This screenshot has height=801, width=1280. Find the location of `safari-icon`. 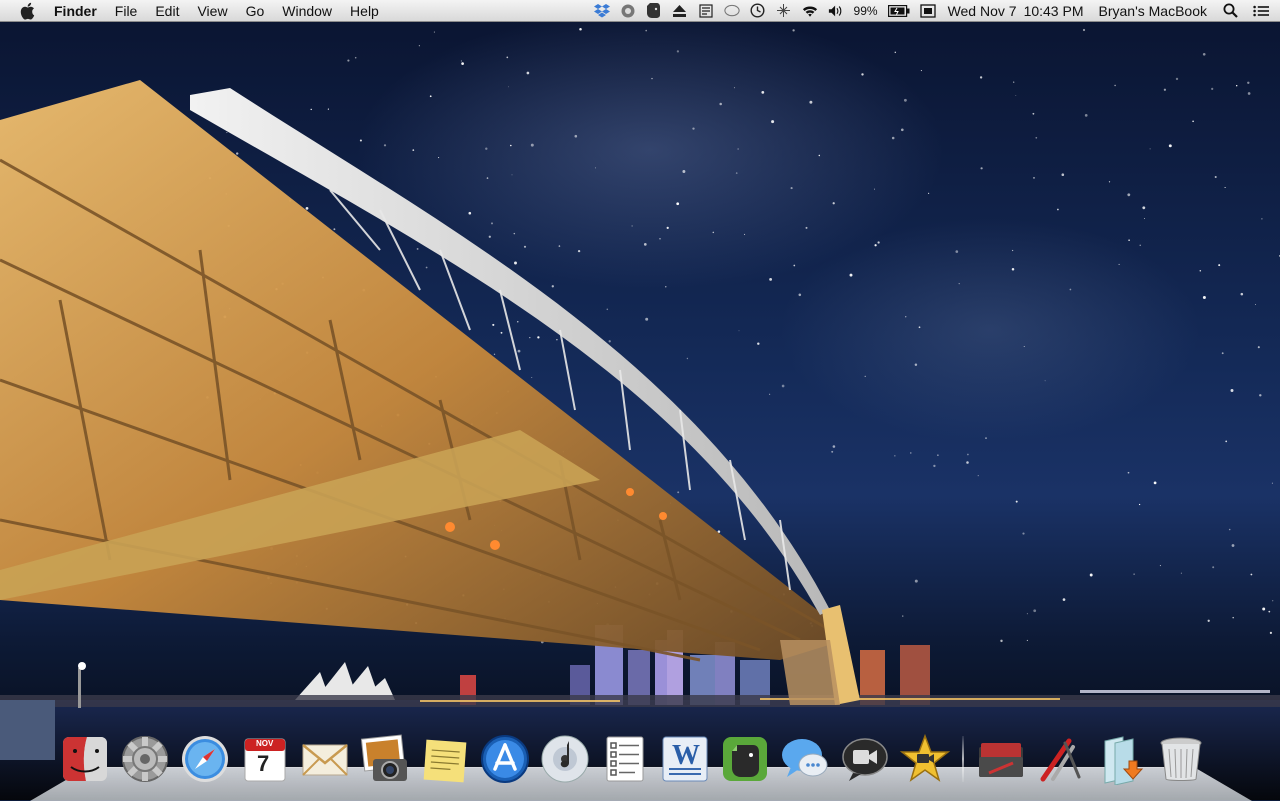

safari-icon is located at coordinates (205, 759).